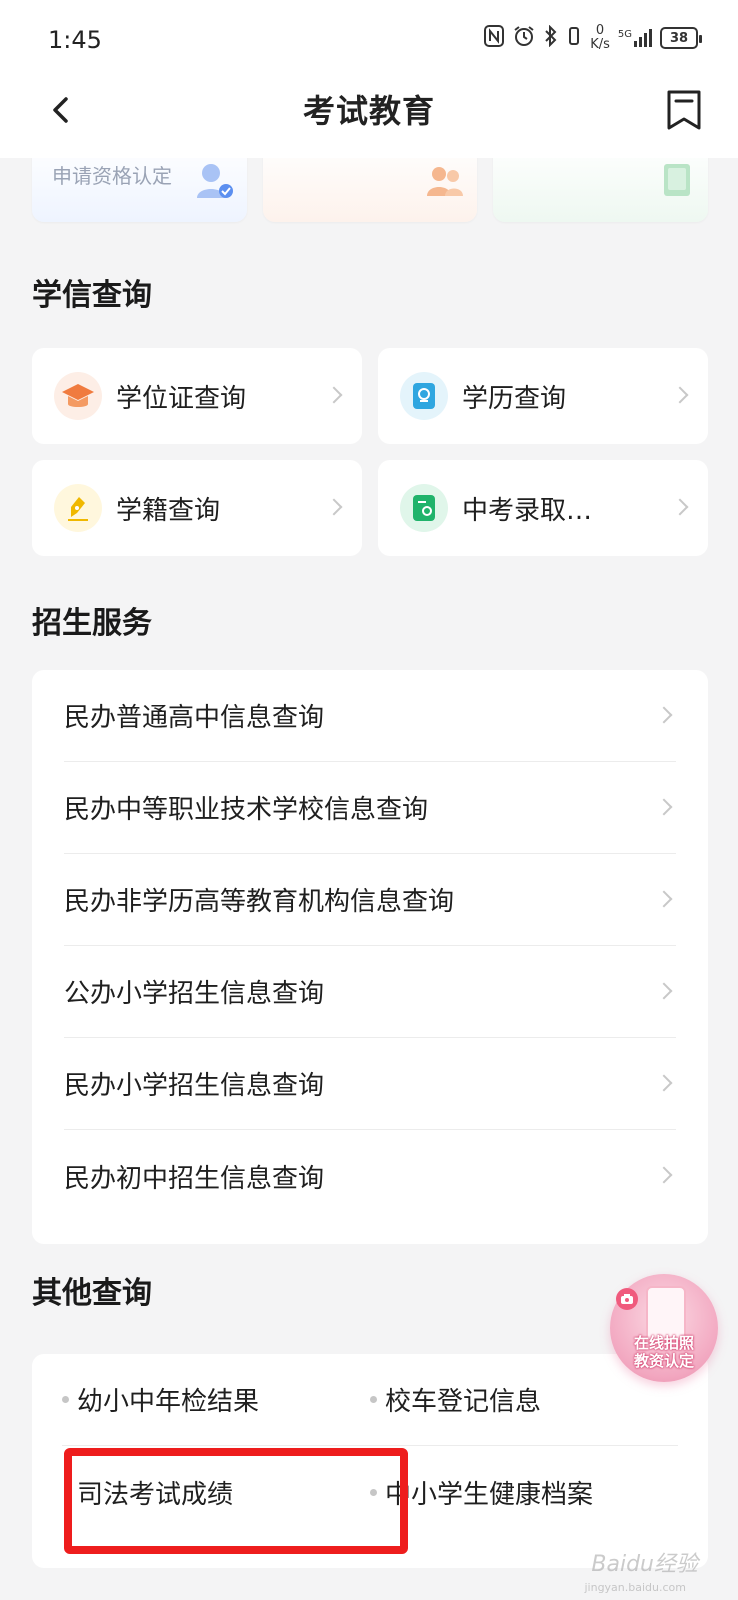 Image resolution: width=738 pixels, height=1600 pixels. What do you see at coordinates (194, 994) in the screenshot?
I see `list-item-label: 公办小学招生信息查询` at bounding box center [194, 994].